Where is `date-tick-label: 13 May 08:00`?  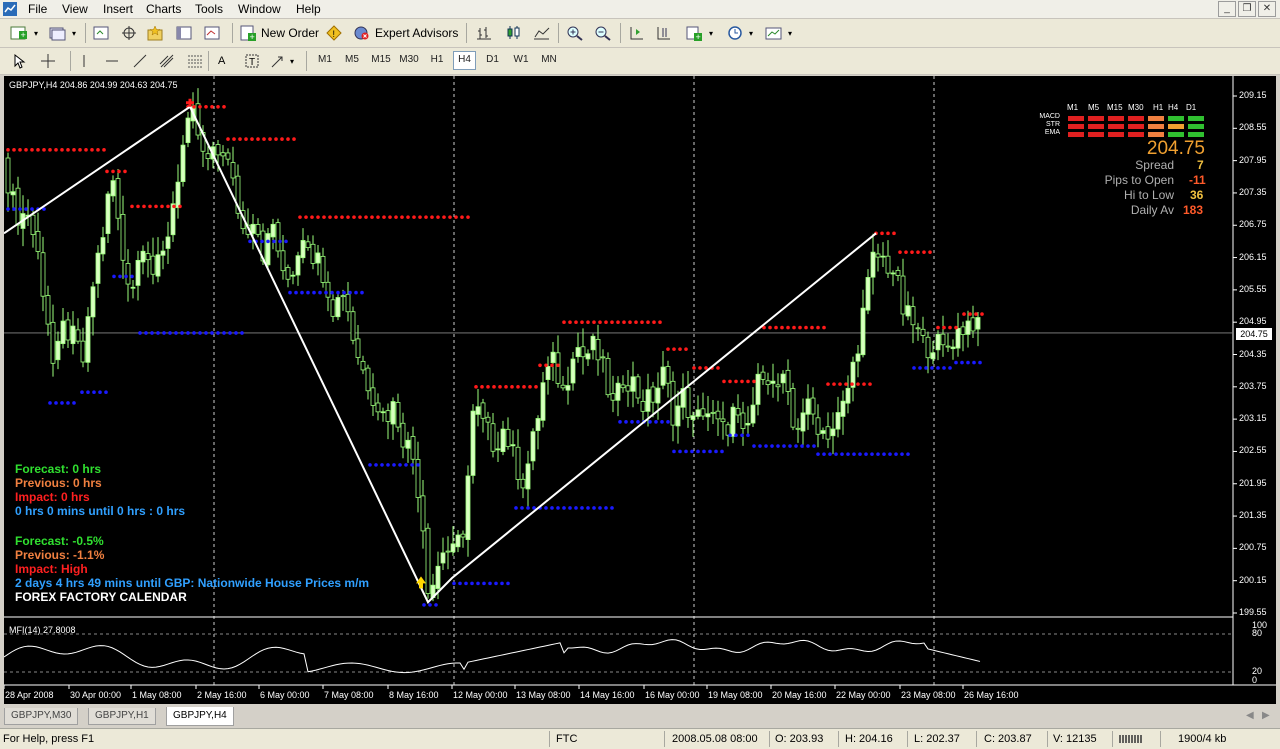 date-tick-label: 13 May 08:00 is located at coordinates (543, 695).